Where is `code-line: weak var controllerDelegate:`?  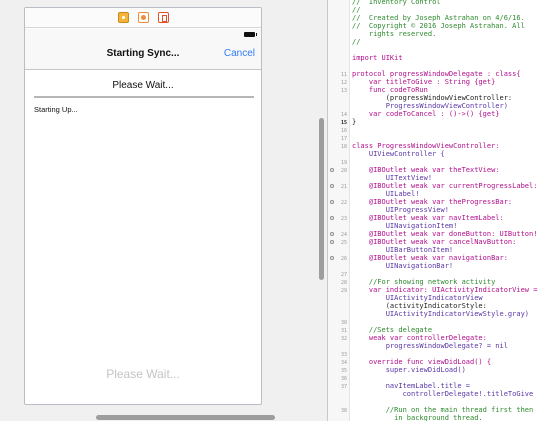
code-line: weak var controllerDelegate: is located at coordinates (419, 338).